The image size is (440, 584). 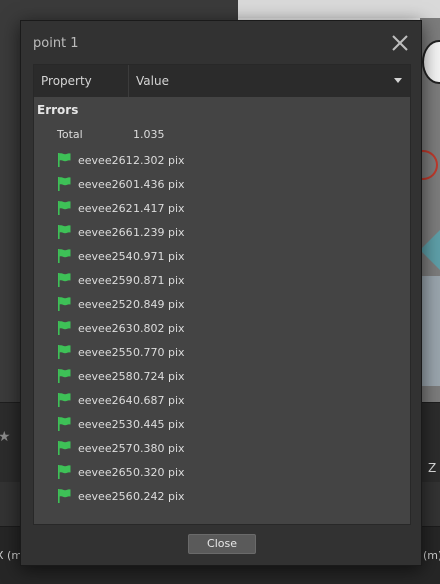 I want to click on footer-unit-label: (m), so click(x=431, y=555).